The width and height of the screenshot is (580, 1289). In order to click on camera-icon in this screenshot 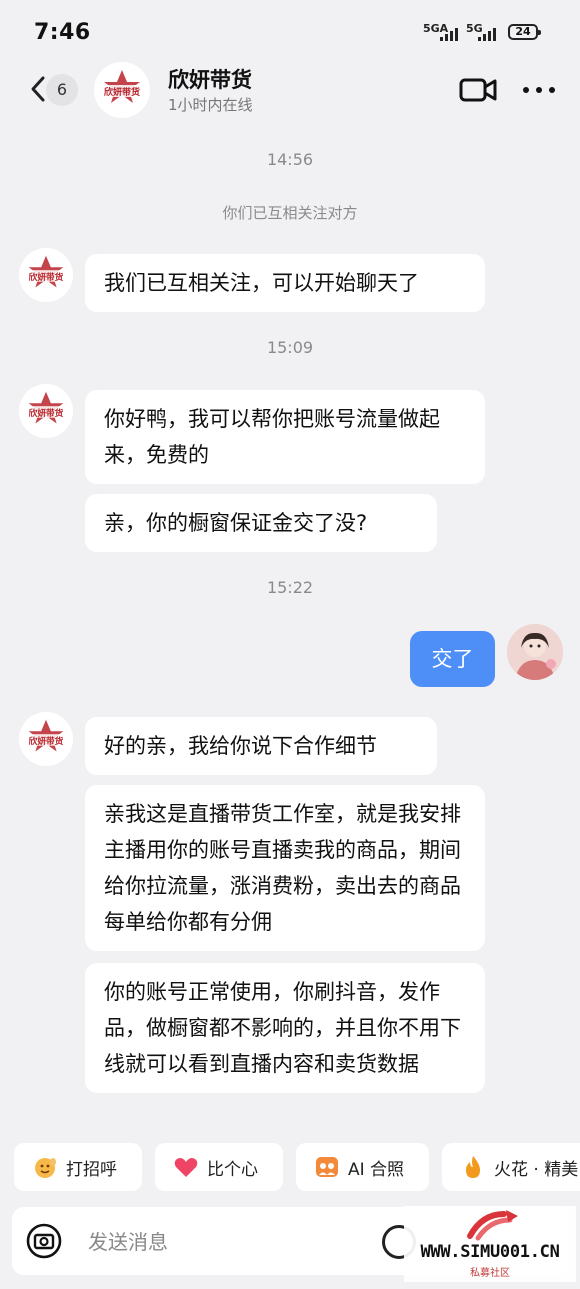, I will do `click(44, 1241)`.